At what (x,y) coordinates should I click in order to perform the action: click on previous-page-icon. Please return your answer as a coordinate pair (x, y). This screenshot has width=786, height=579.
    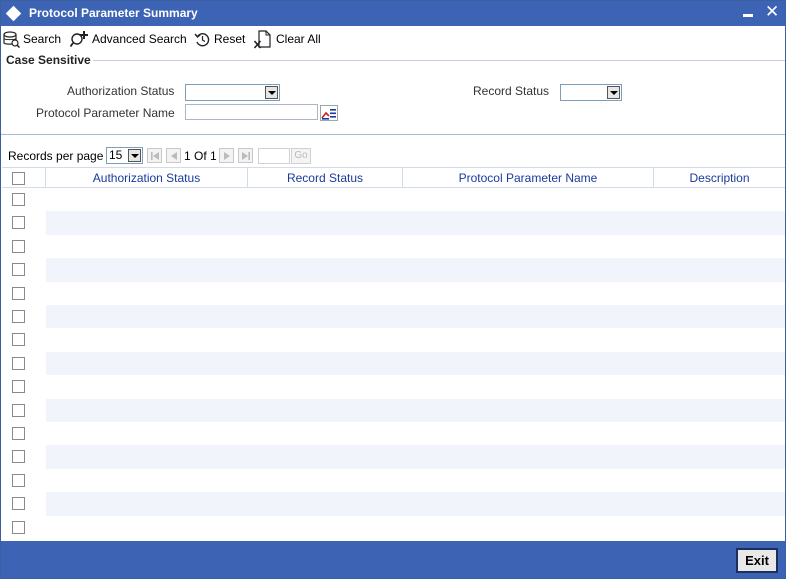
    Looking at the image, I should click on (174, 156).